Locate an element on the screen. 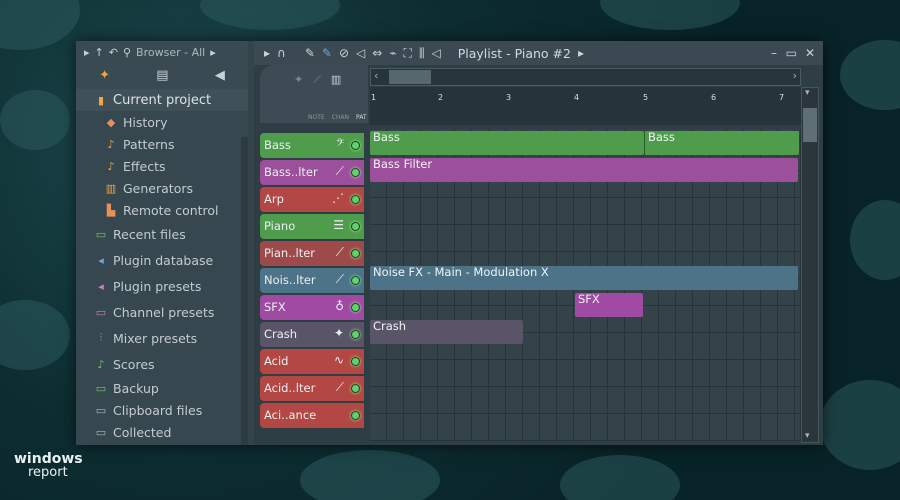  track-arp: Arp ⋰ is located at coordinates (312, 199).